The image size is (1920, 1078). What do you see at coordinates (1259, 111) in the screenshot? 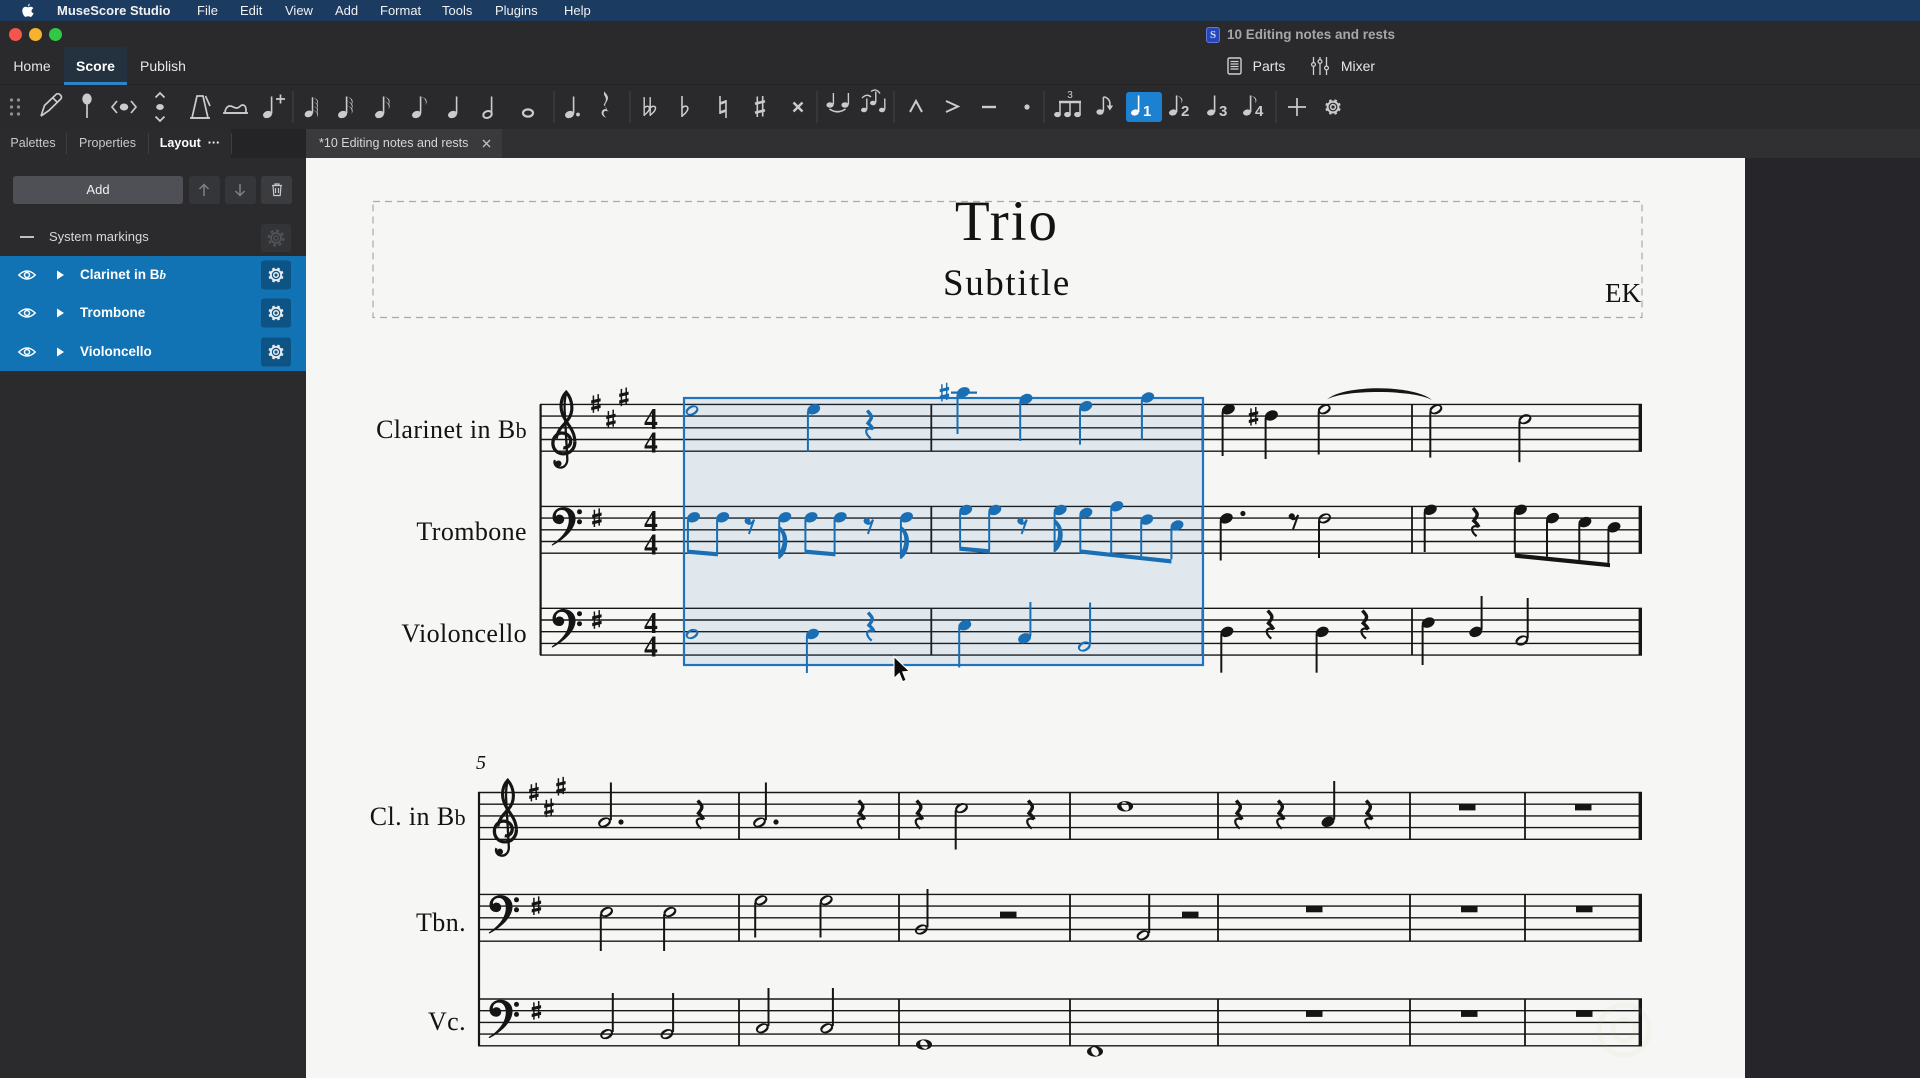
I see `svg-text: 4` at bounding box center [1259, 111].